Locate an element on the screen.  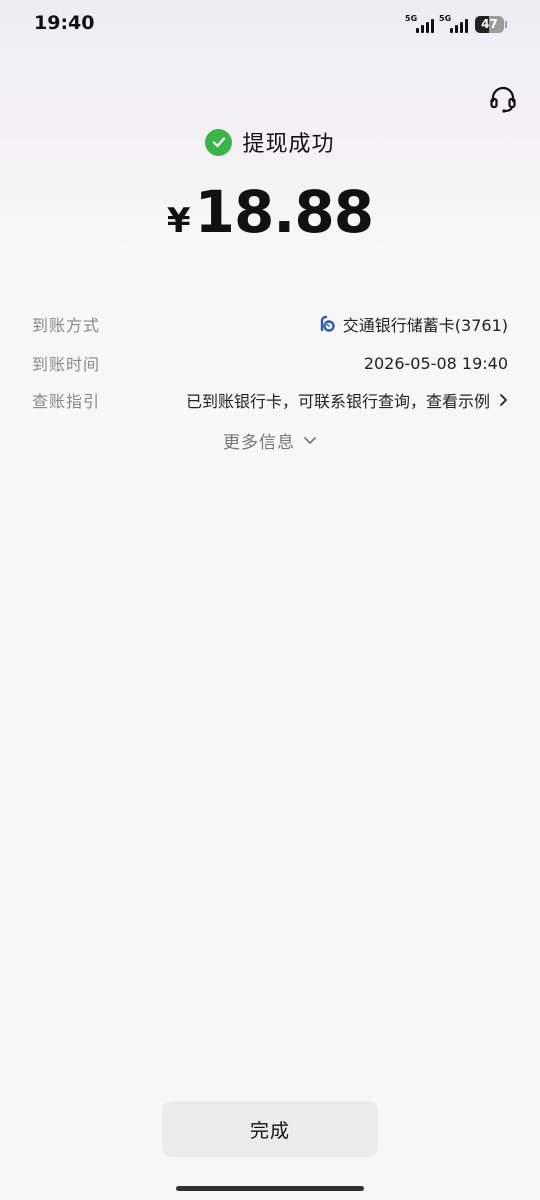
status-time: 19:40 is located at coordinates (64, 23).